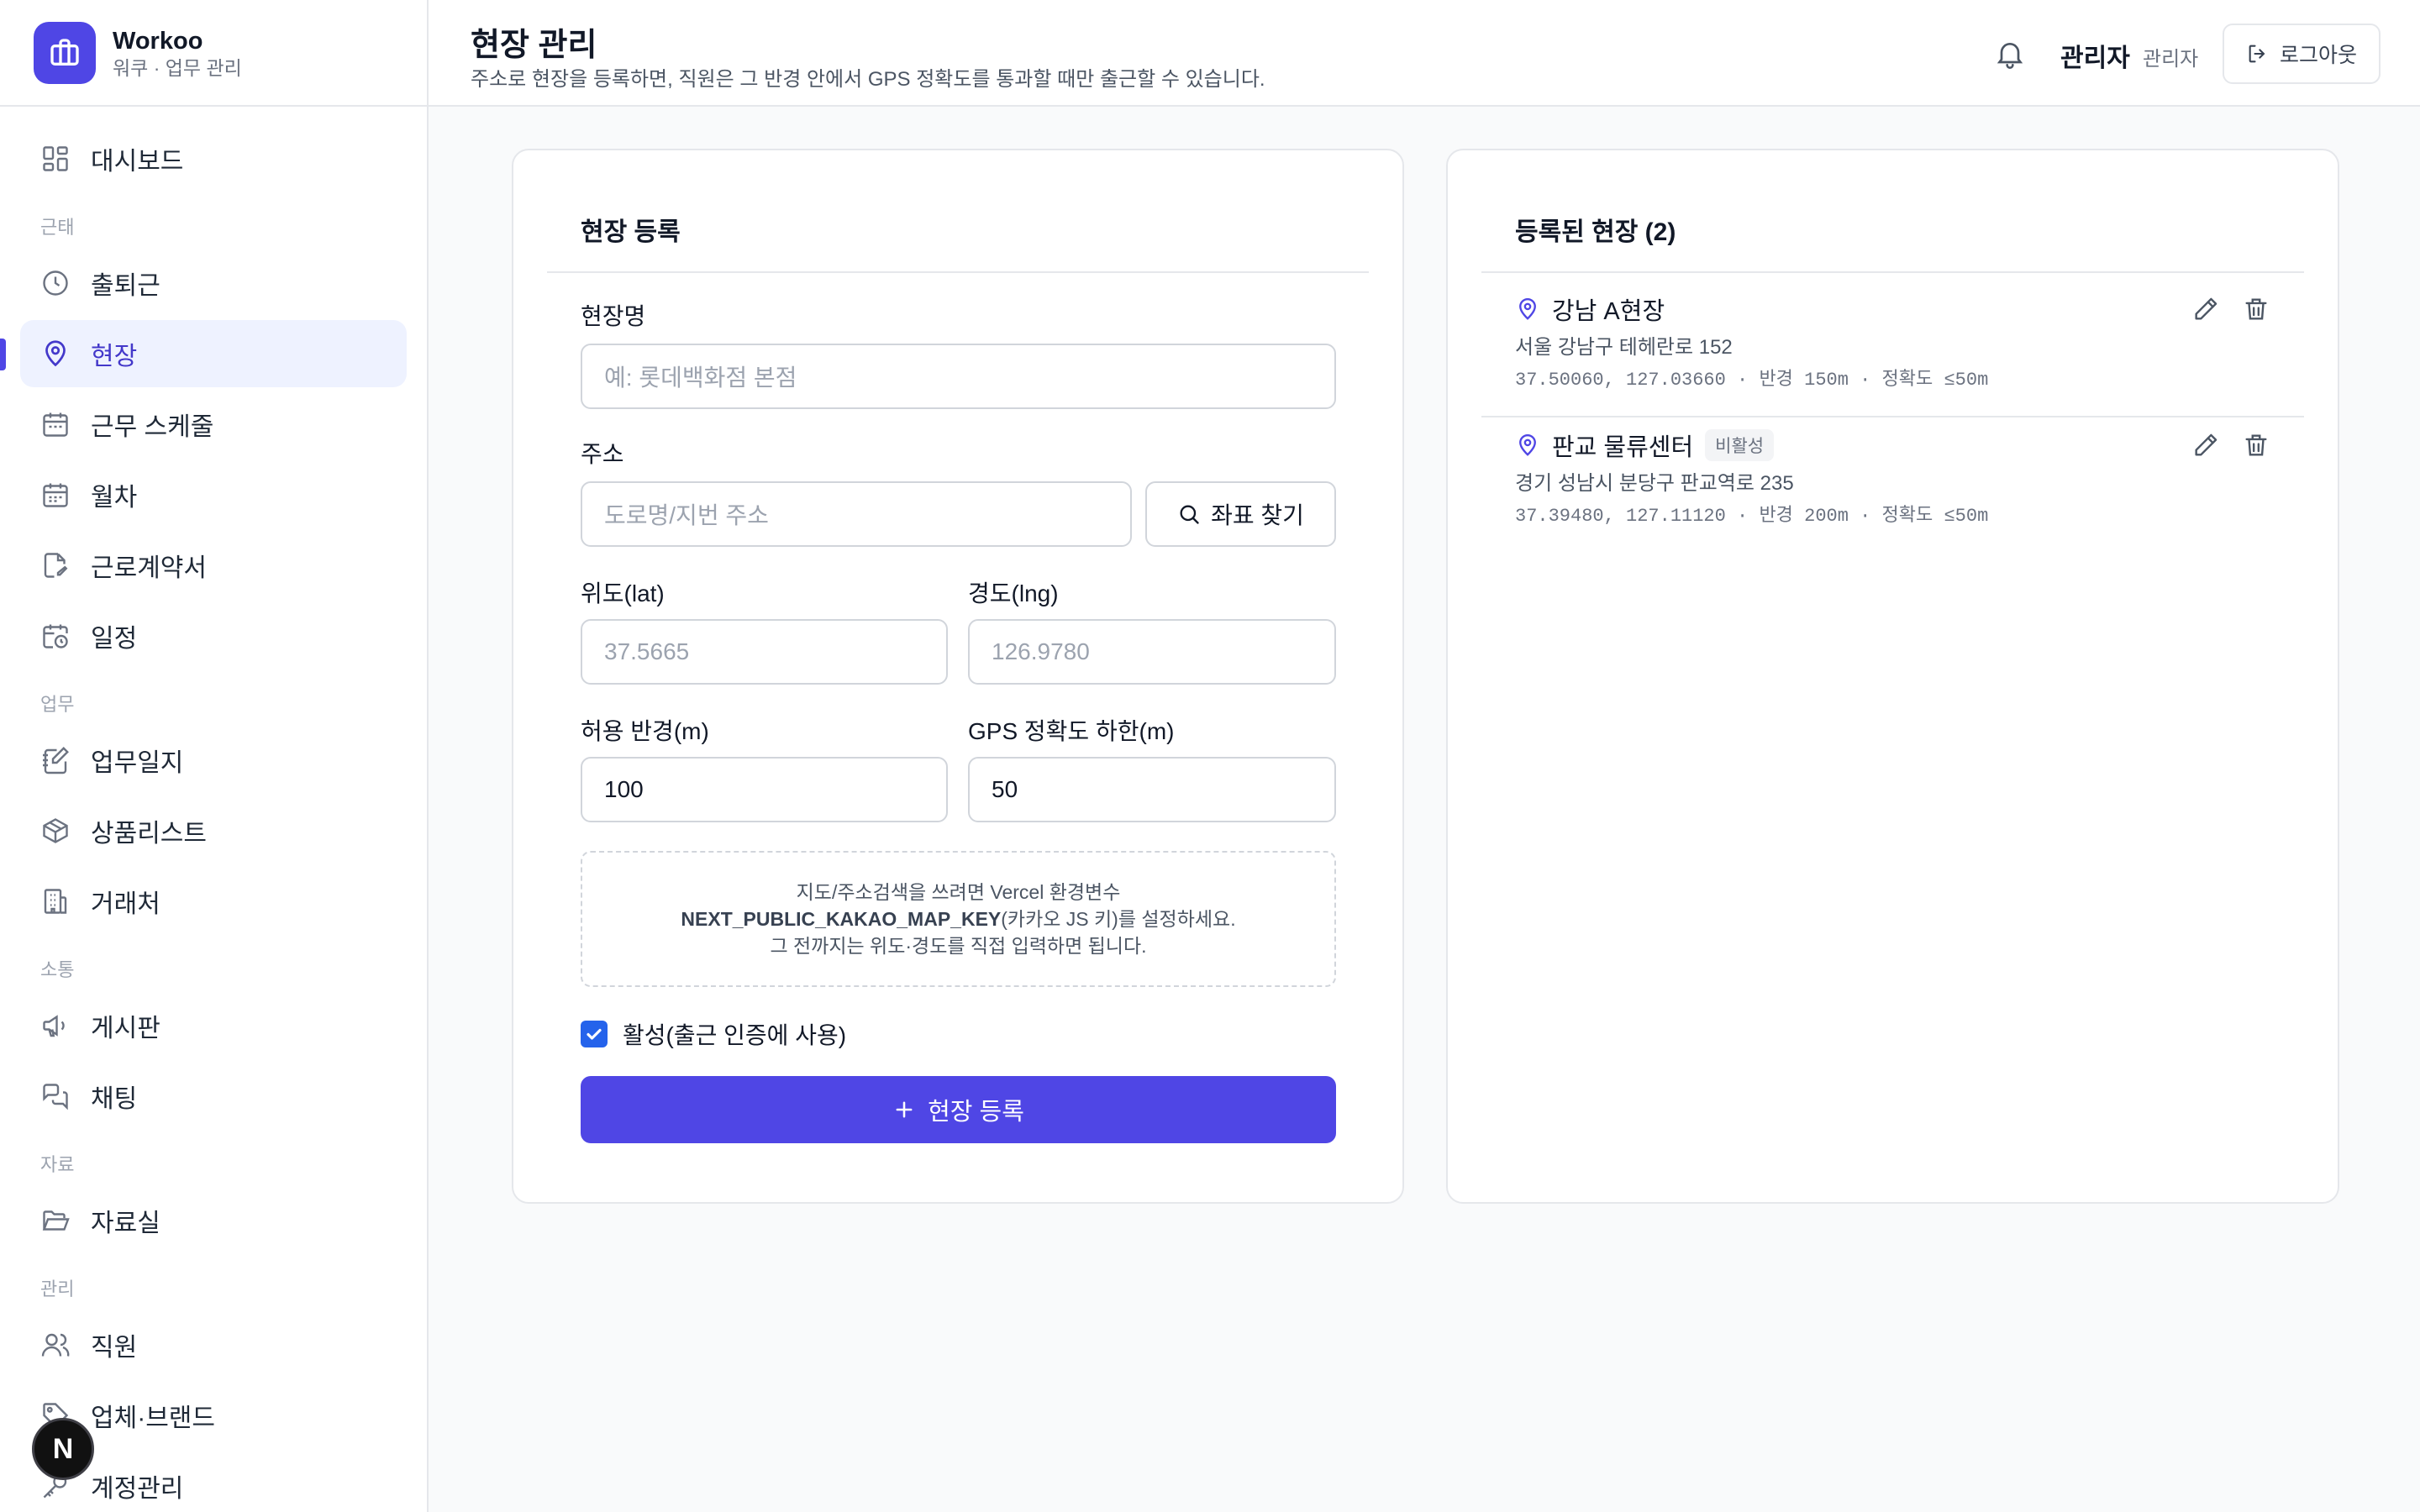 The height and width of the screenshot is (1512, 2420). Describe the element at coordinates (114, 639) in the screenshot. I see `sidebar-item-label: 일정` at that location.